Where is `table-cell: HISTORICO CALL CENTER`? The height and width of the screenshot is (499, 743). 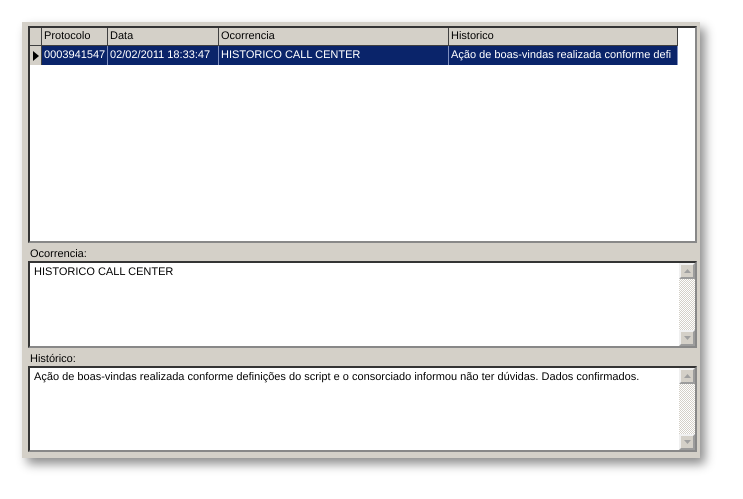 table-cell: HISTORICO CALL CENTER is located at coordinates (334, 55).